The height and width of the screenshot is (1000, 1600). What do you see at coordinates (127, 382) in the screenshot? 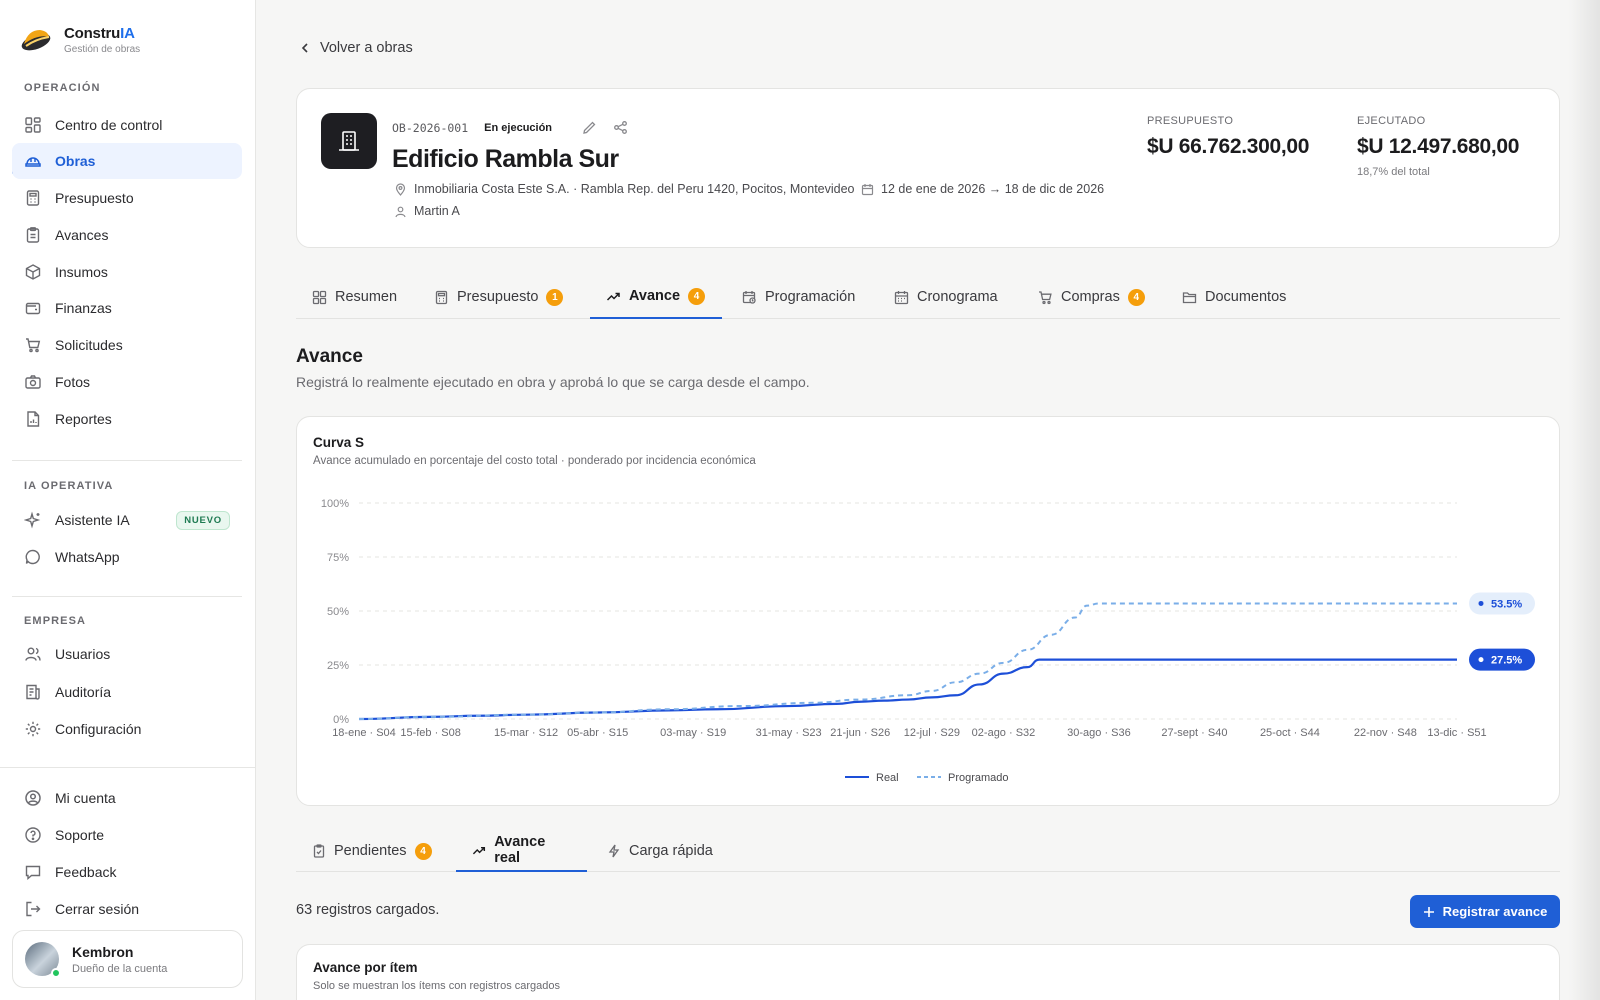
I see `sidebar-item-fotos: Fotos` at bounding box center [127, 382].